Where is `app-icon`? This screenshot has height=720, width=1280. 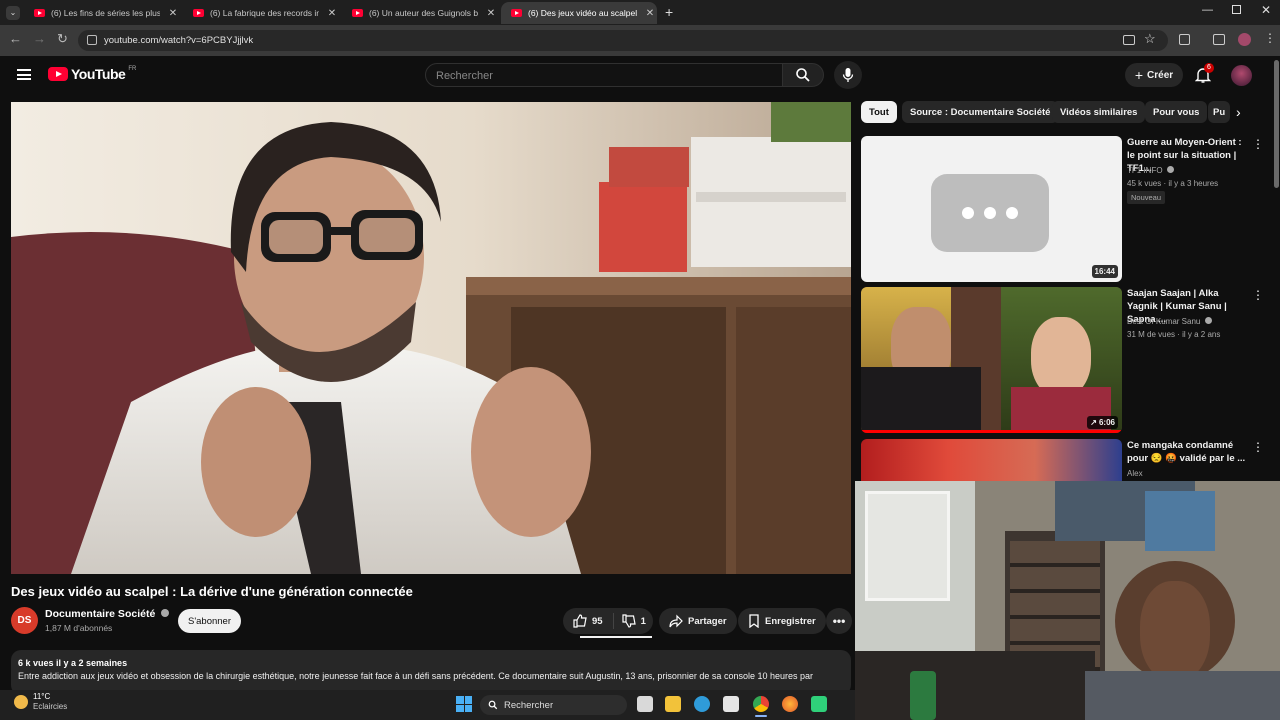 app-icon is located at coordinates (819, 704).